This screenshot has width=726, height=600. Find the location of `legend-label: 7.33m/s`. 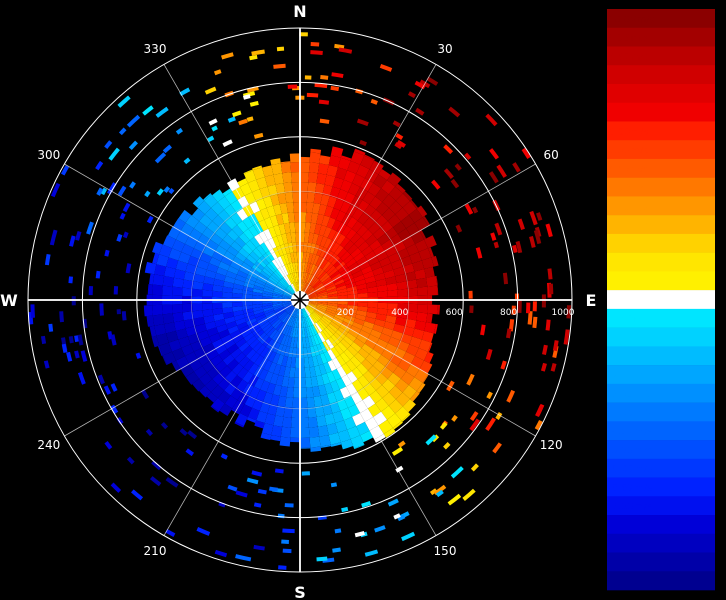

legend-label: 7.33m/s is located at coordinates (628, 94).